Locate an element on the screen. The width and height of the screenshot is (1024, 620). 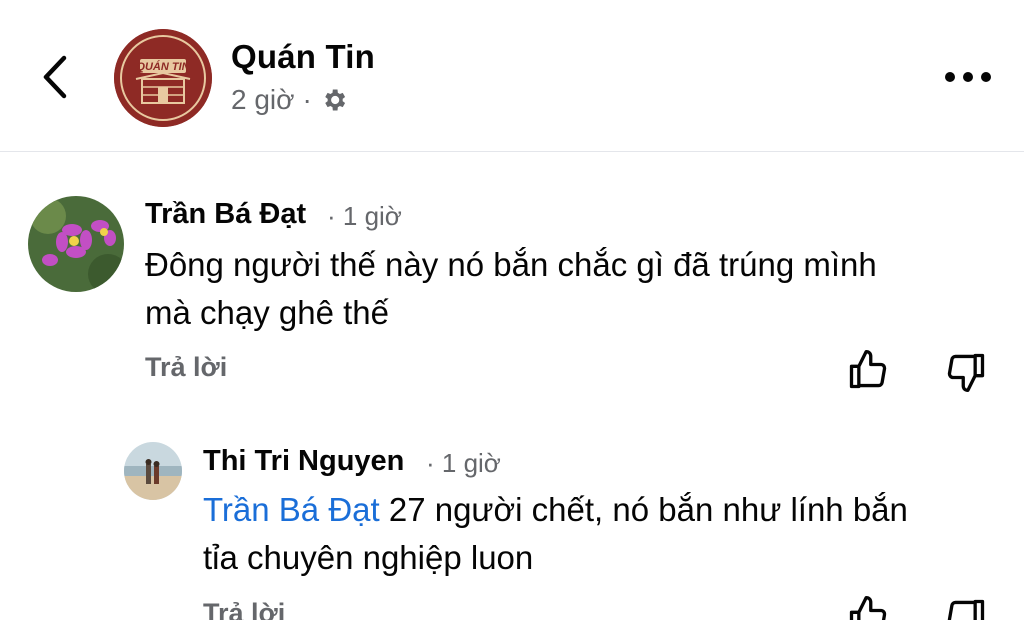
quan-tin-logo: QUÁN TIN is located at coordinates (163, 78).